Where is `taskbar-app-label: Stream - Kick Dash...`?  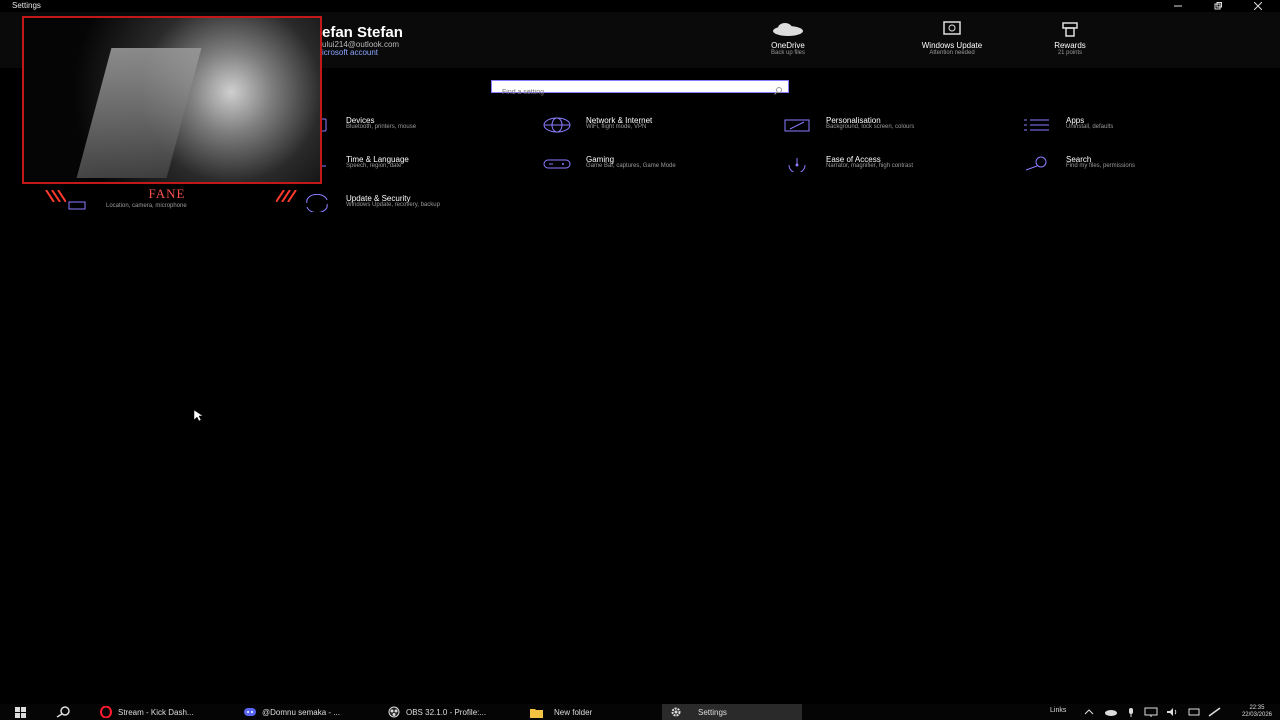 taskbar-app-label: Stream - Kick Dash... is located at coordinates (156, 712).